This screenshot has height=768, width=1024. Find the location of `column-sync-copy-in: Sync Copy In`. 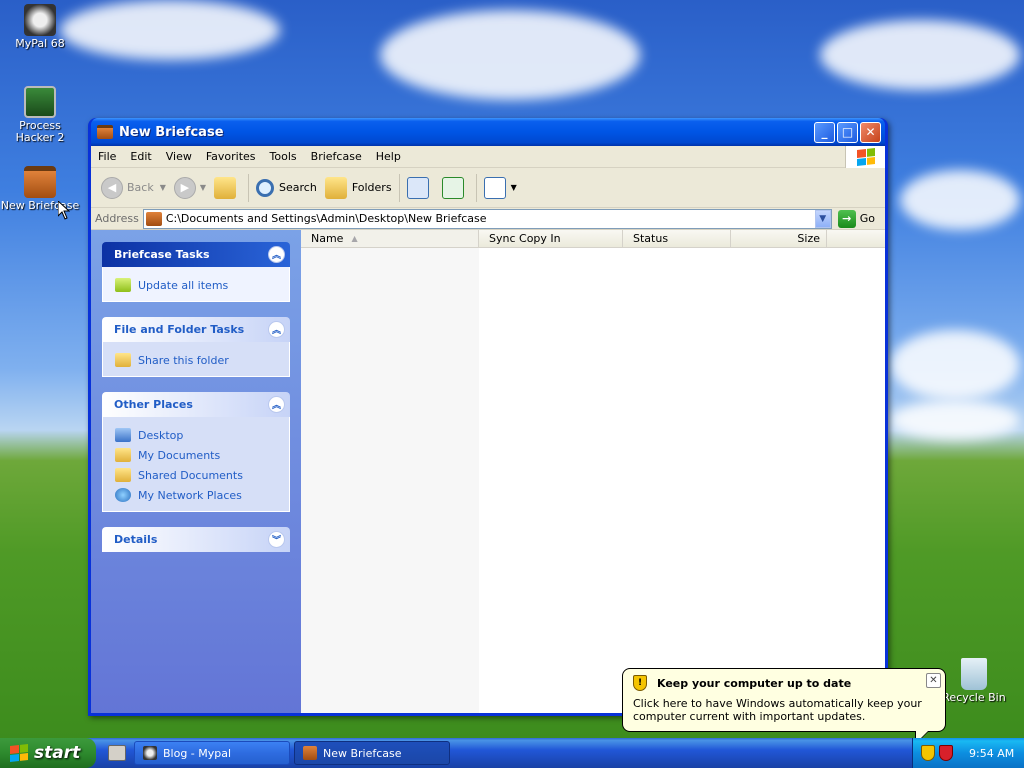

column-sync-copy-in: Sync Copy In is located at coordinates (551, 238).